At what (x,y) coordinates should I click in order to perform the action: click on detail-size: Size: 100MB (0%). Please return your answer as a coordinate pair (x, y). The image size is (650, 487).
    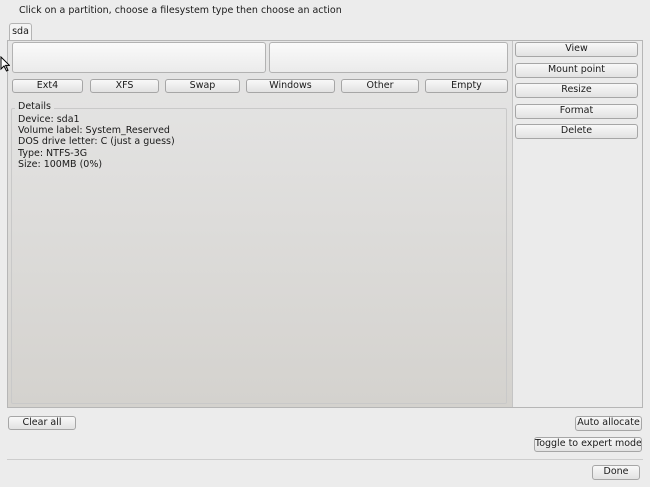
    Looking at the image, I should click on (60, 164).